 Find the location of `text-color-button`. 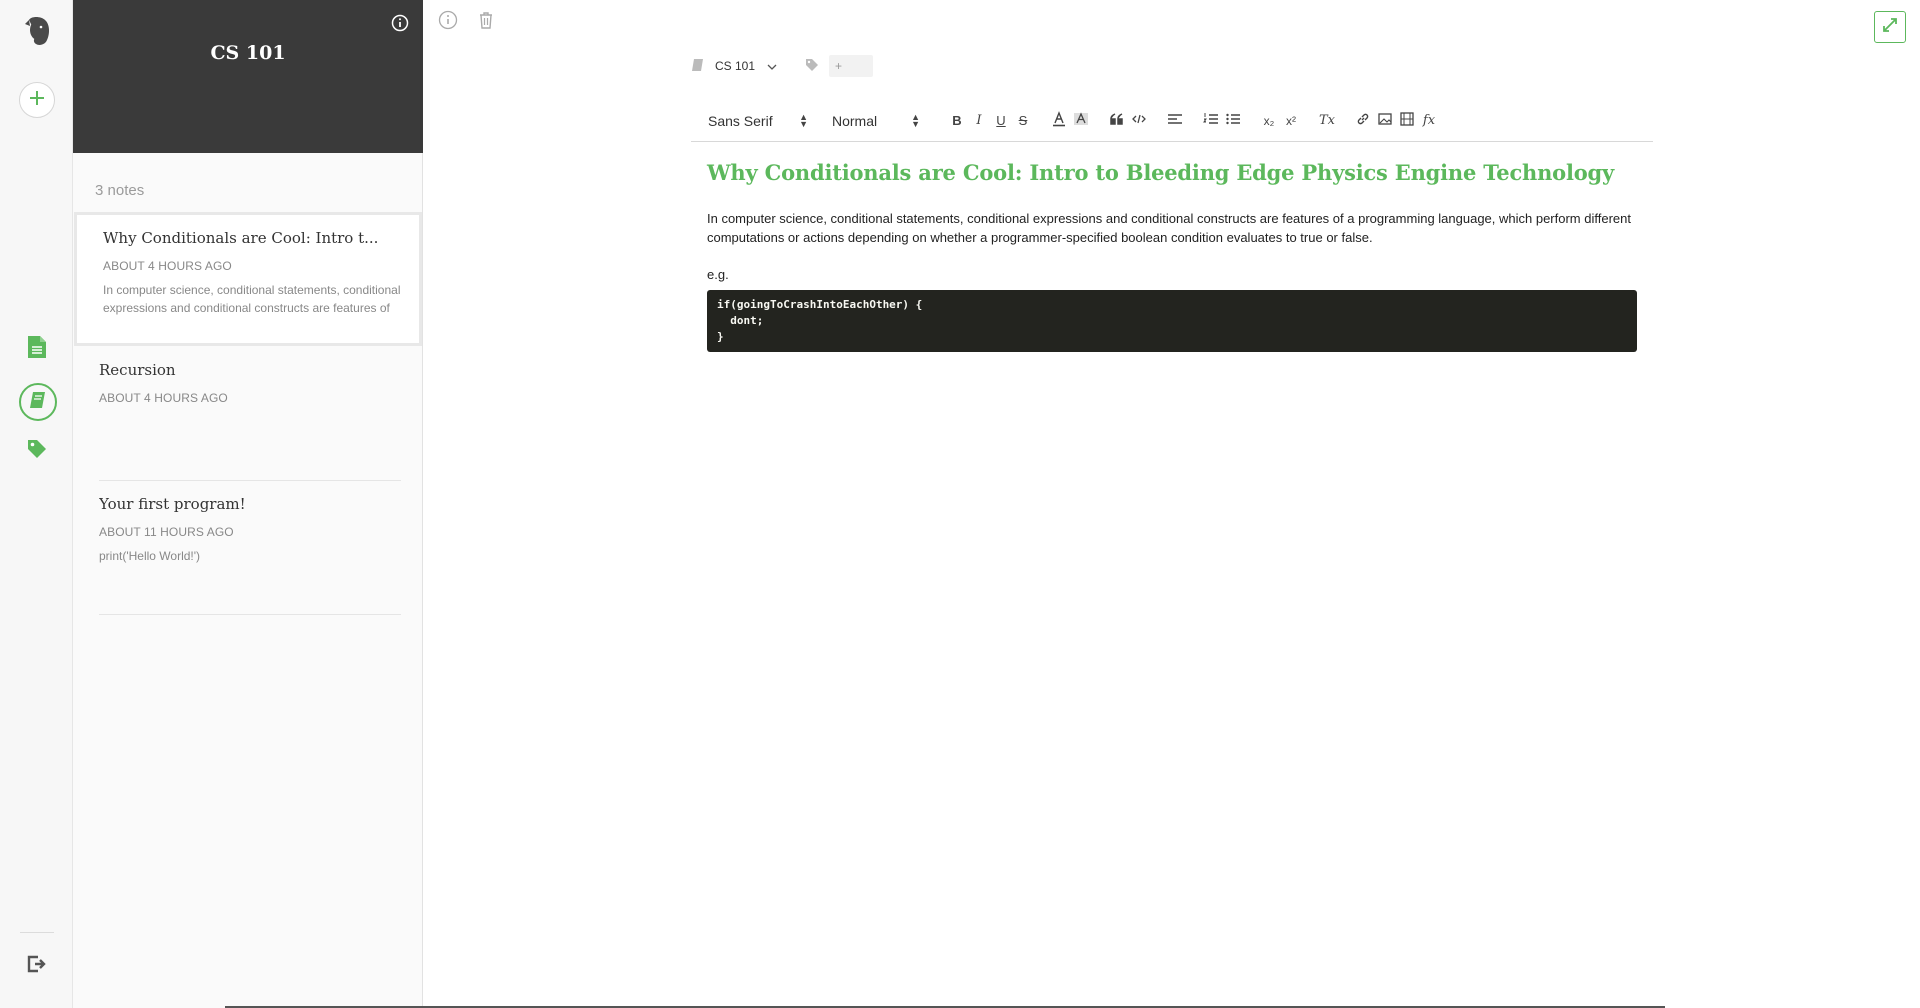

text-color-button is located at coordinates (1059, 121).